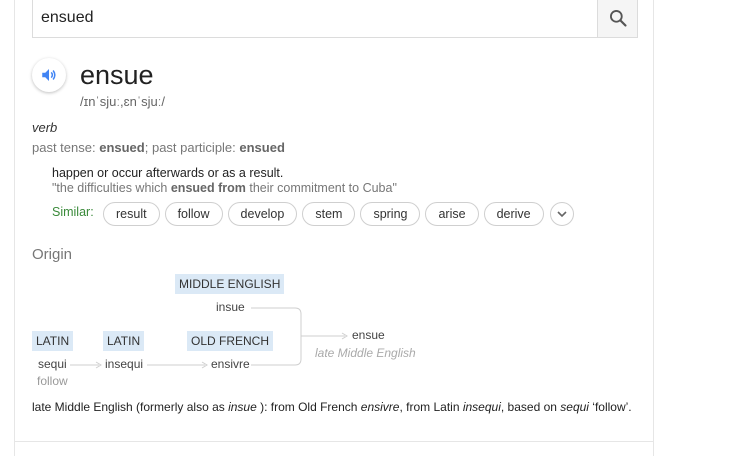 The image size is (733, 456). I want to click on middle-english-word: insue, so click(230, 307).